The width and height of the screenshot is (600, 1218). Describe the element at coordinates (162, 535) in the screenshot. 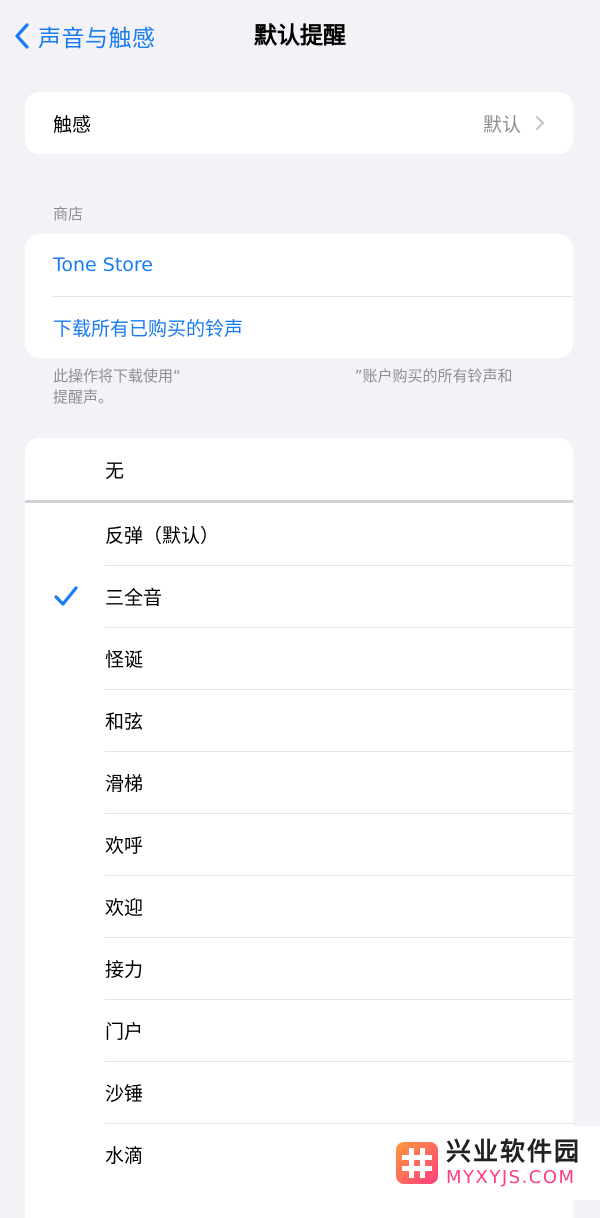

I see `tone-label: 反弹（默认）` at that location.